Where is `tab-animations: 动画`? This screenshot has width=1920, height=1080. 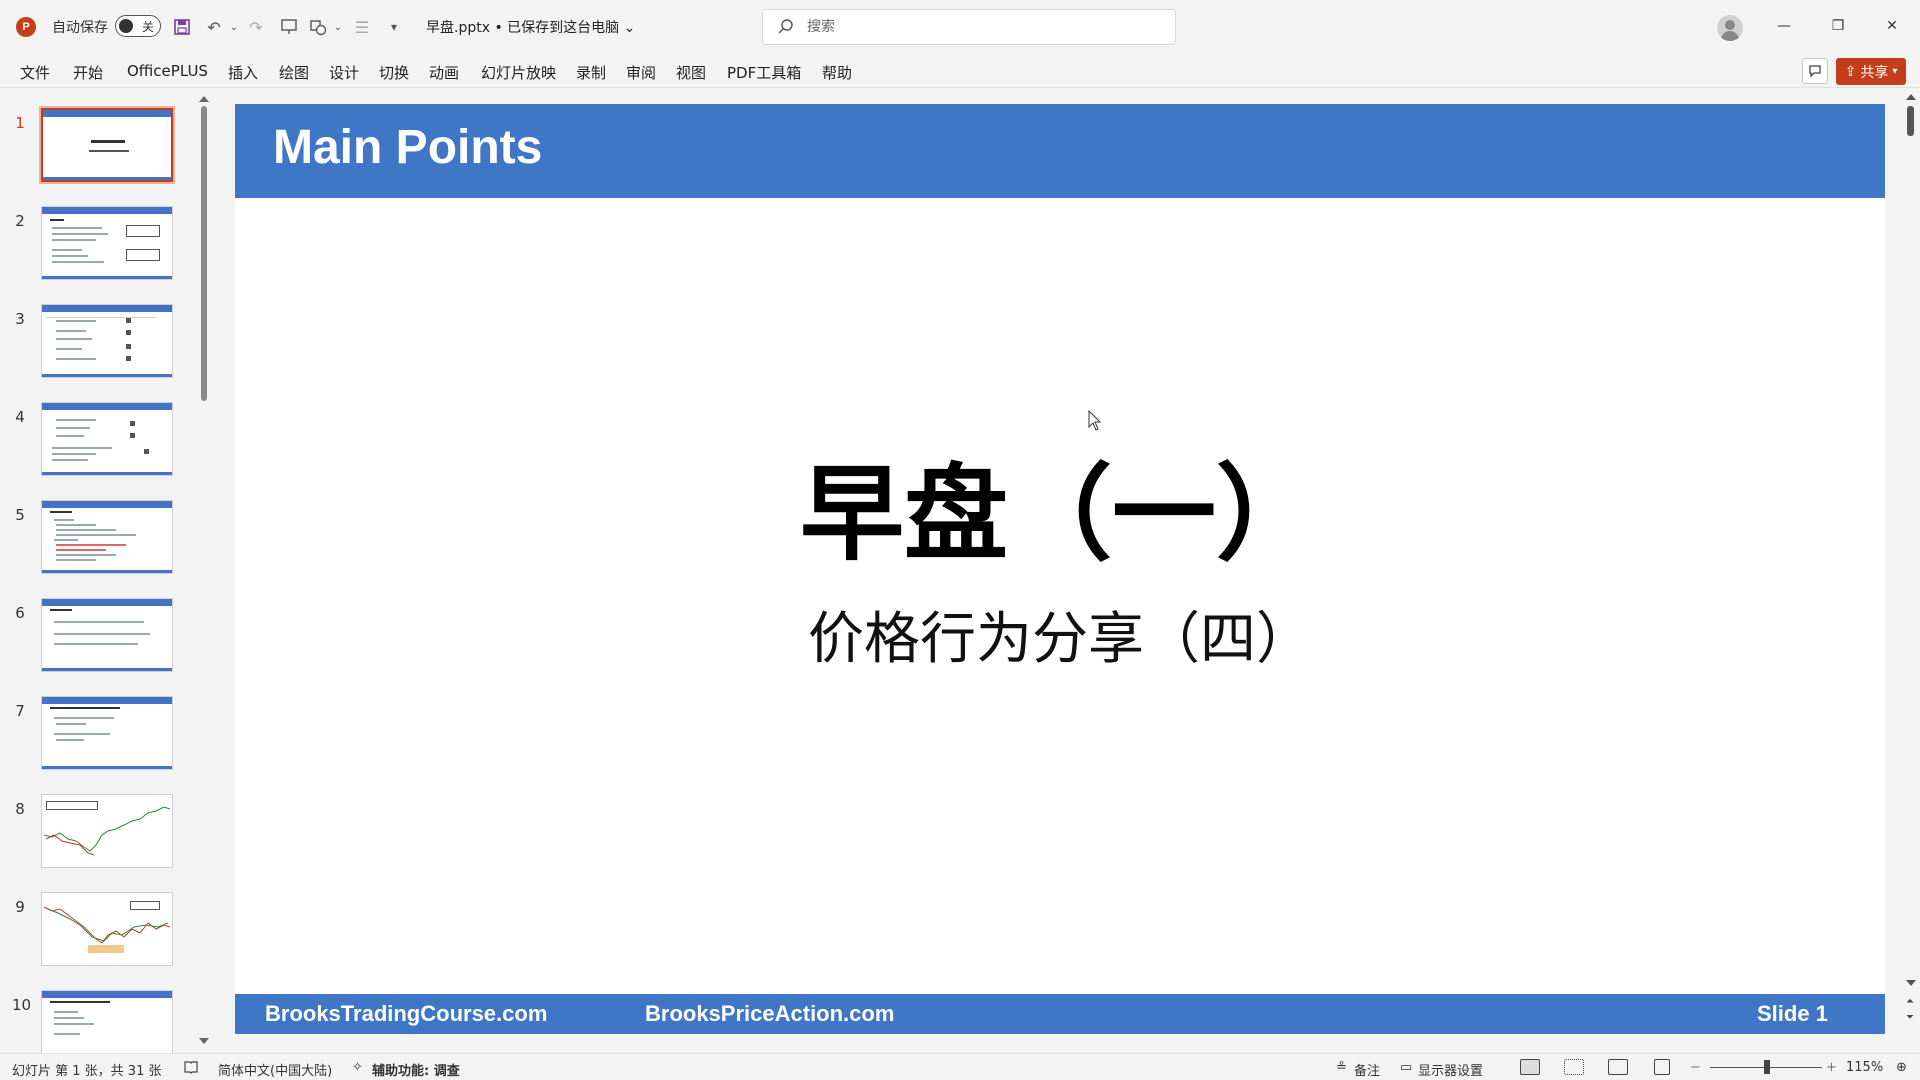 tab-animations: 动画 is located at coordinates (444, 72).